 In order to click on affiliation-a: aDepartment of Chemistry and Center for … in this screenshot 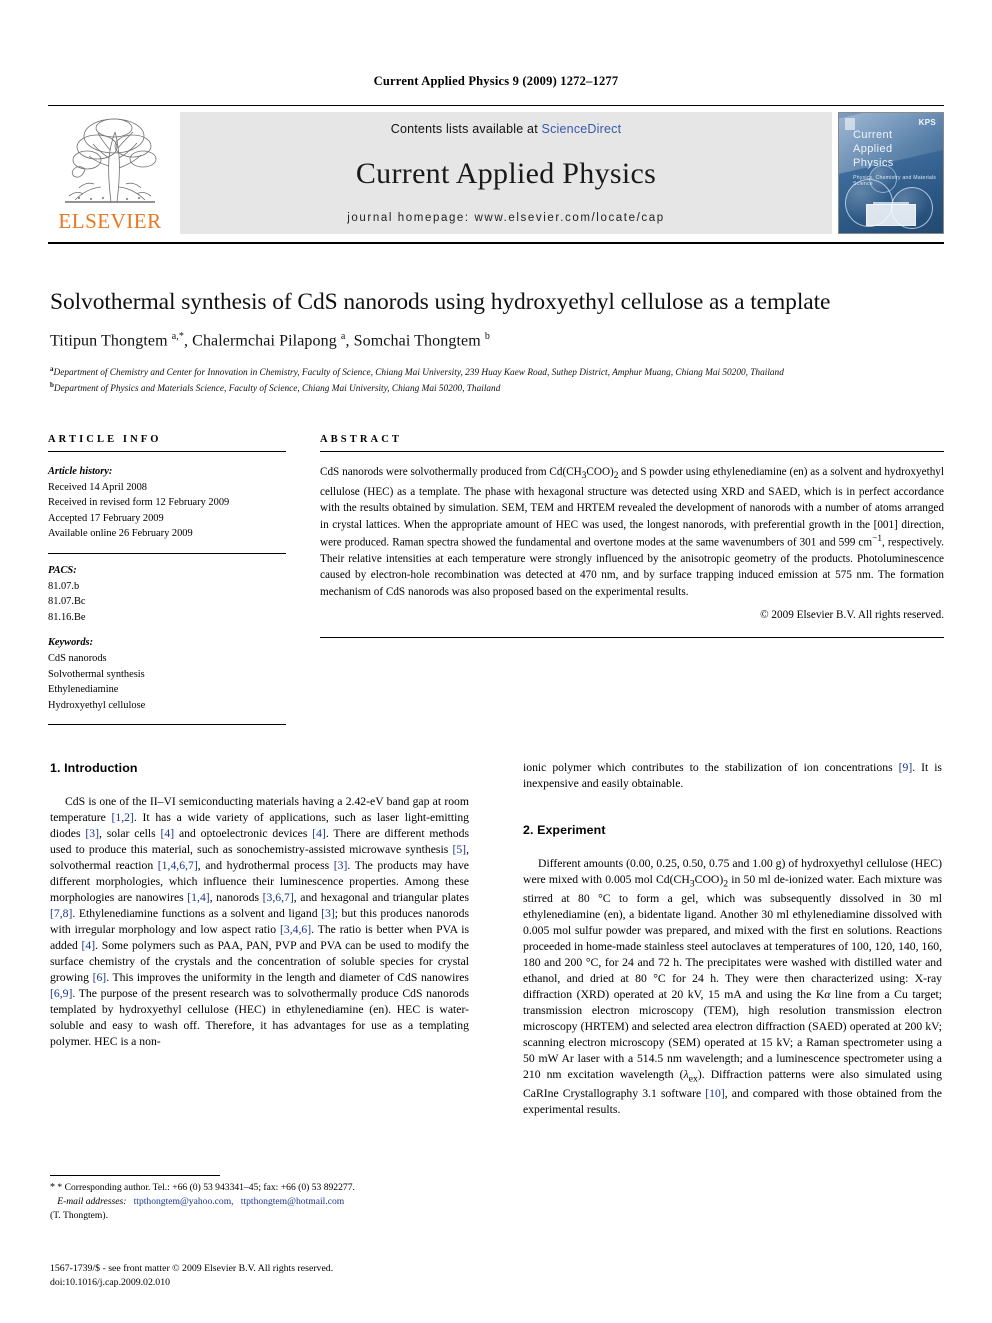, I will do `click(417, 371)`.